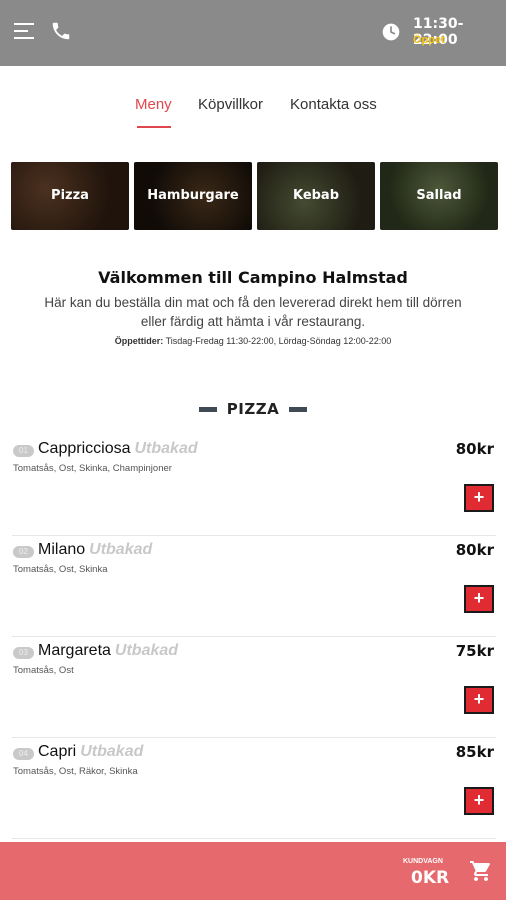 Image resolution: width=506 pixels, height=900 pixels. What do you see at coordinates (62, 549) in the screenshot?
I see `item-name: Milano` at bounding box center [62, 549].